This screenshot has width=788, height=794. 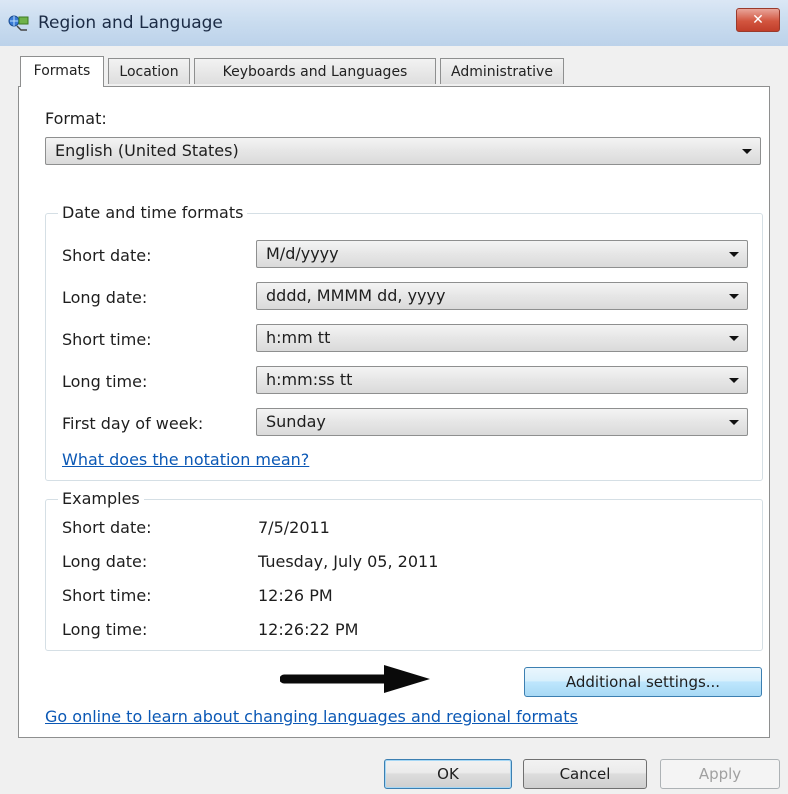 I want to click on short-time-label: Short time:, so click(x=107, y=339).